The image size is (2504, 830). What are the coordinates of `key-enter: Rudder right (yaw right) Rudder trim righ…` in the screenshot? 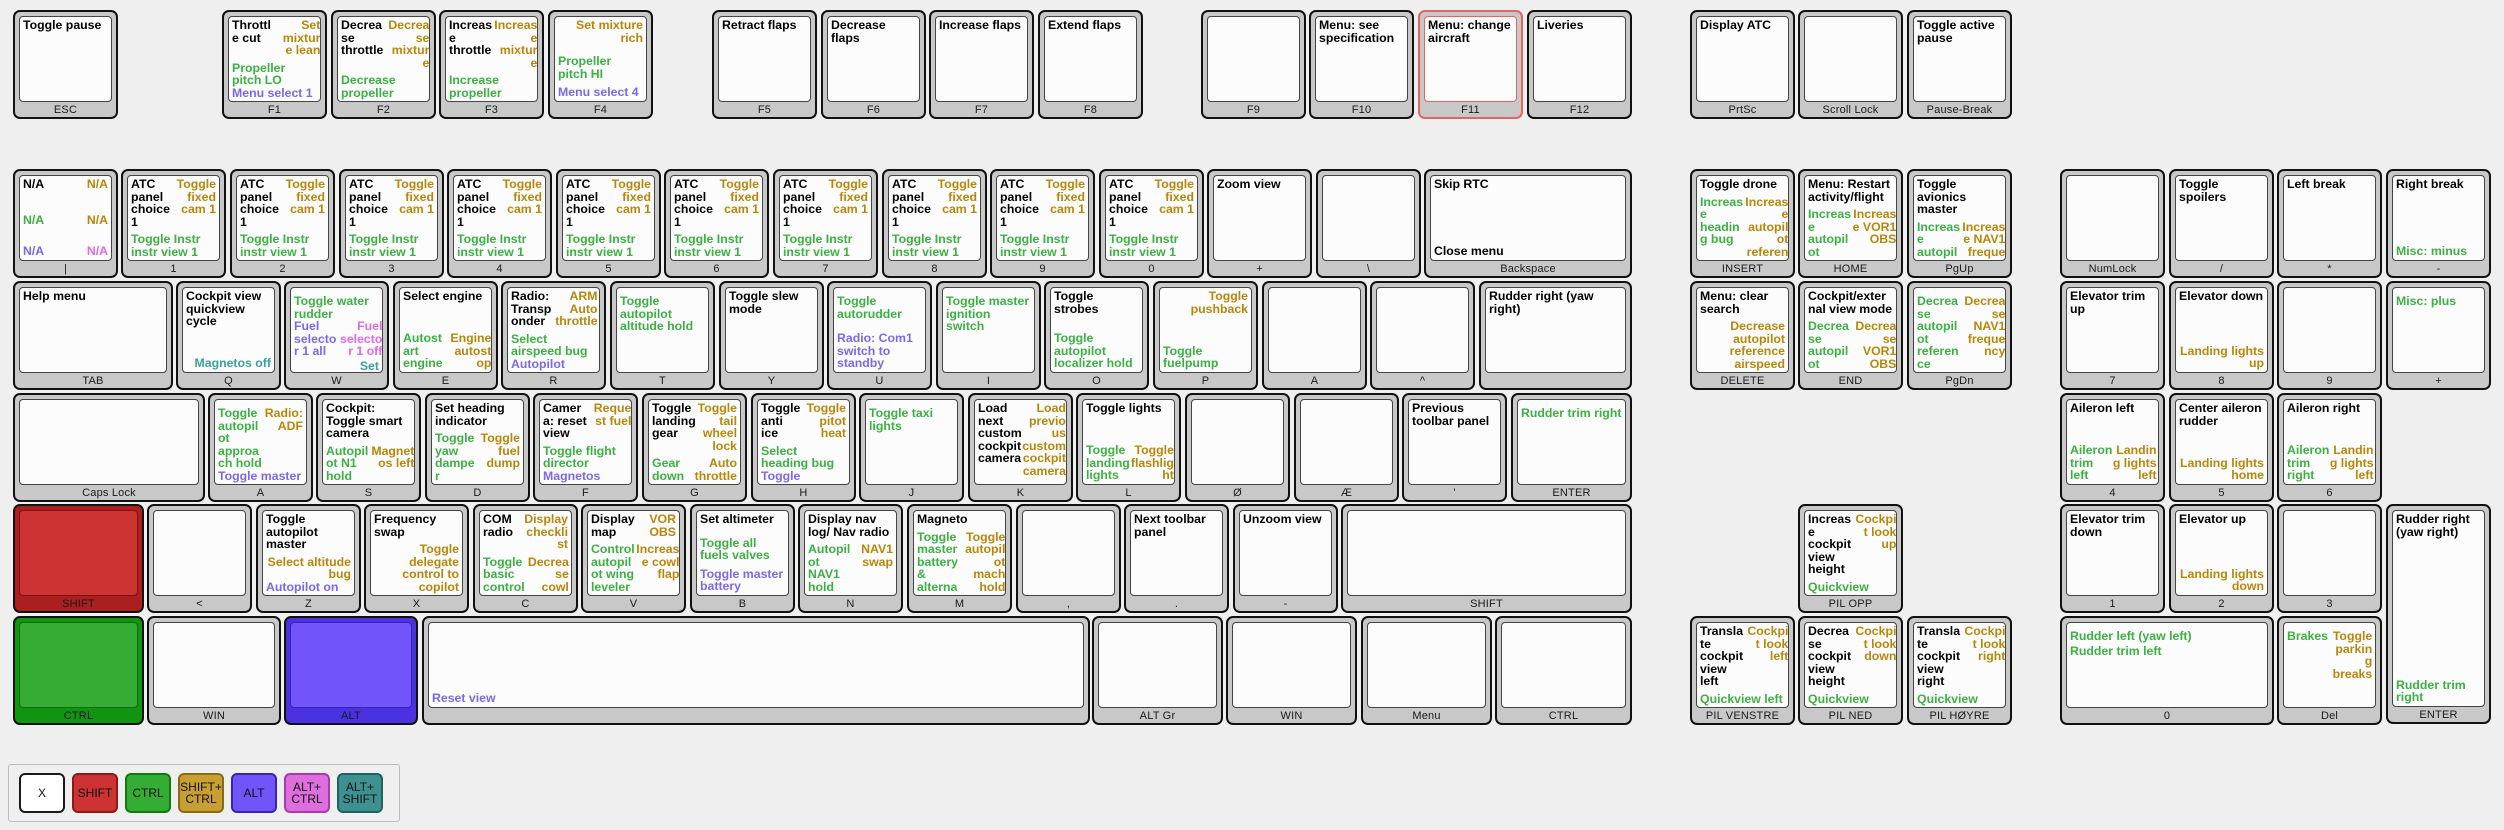 It's located at (2438, 614).